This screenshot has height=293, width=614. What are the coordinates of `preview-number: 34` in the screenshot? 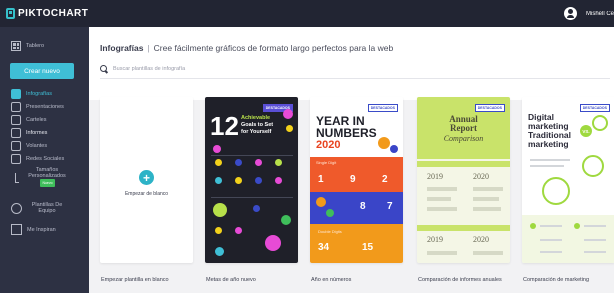 It's located at (324, 247).